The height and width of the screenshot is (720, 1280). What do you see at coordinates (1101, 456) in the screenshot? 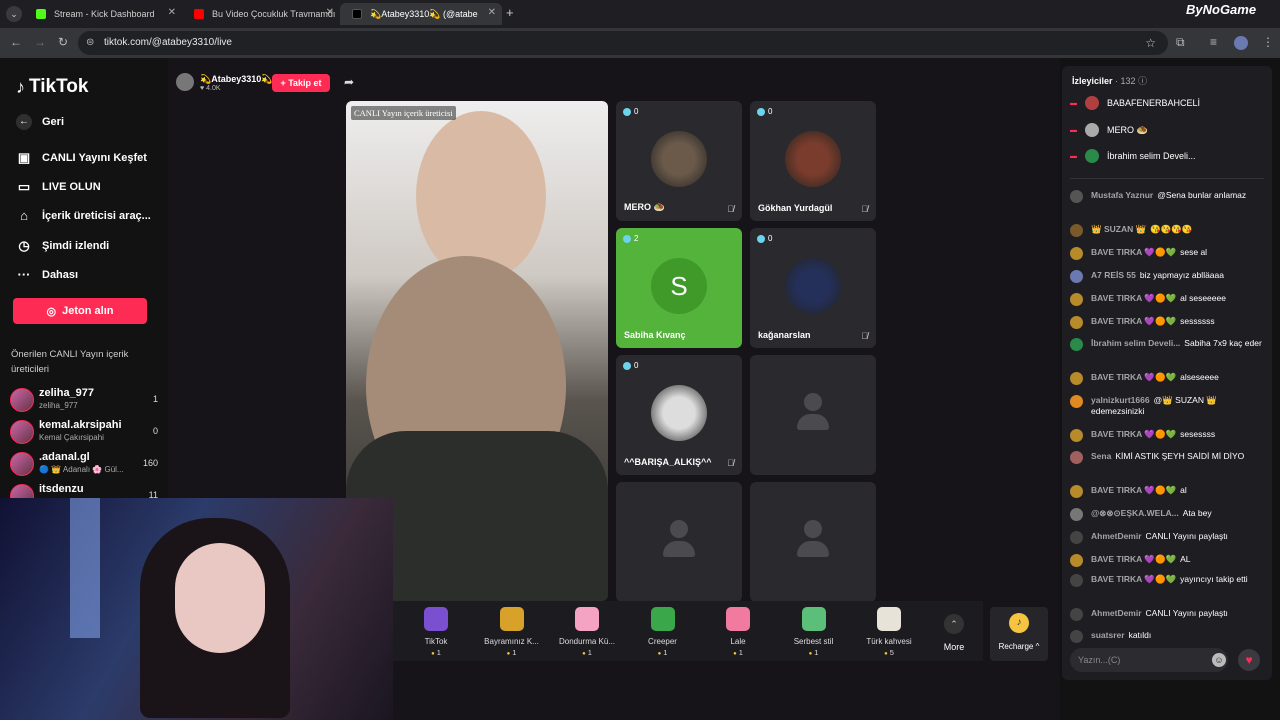
I see `chat-username: Sena` at bounding box center [1101, 456].